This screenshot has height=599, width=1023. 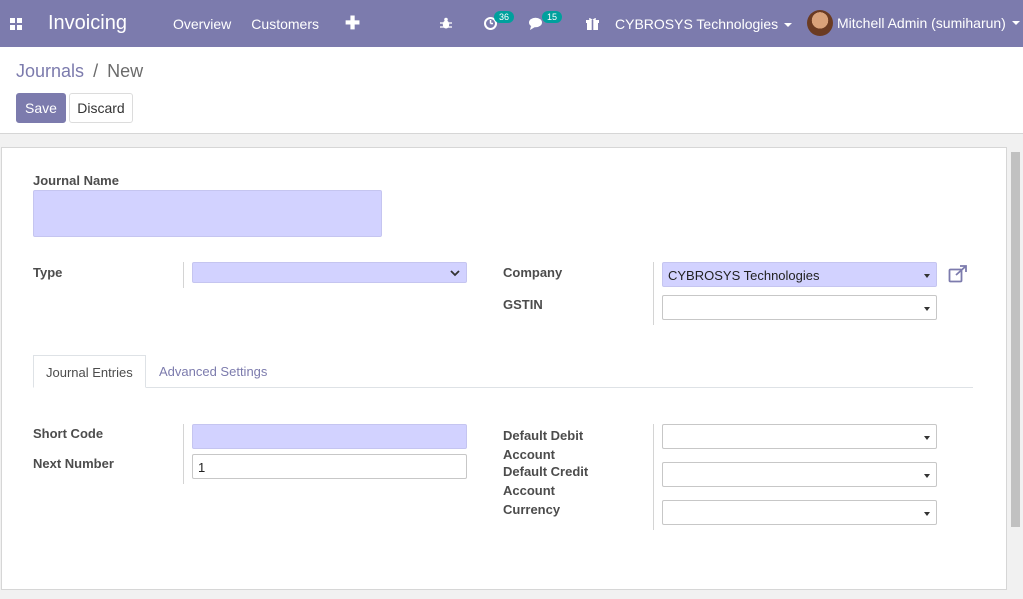 I want to click on tab-journal-entries: Journal Entries, so click(x=89, y=371).